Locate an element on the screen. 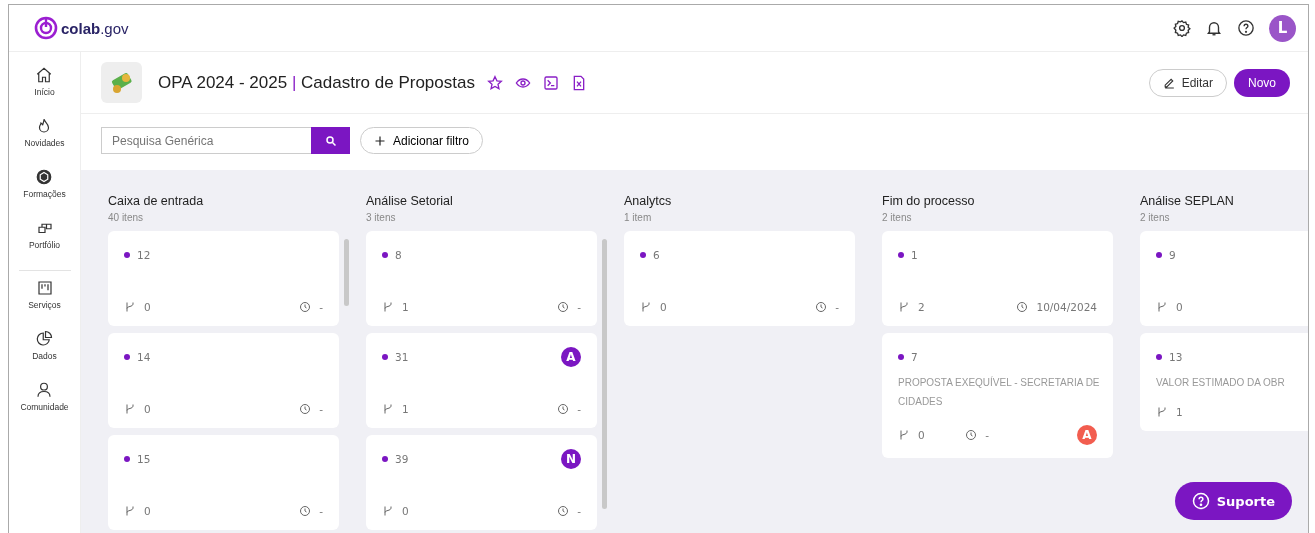 The image size is (1315, 533). card-number: 1 is located at coordinates (914, 255).